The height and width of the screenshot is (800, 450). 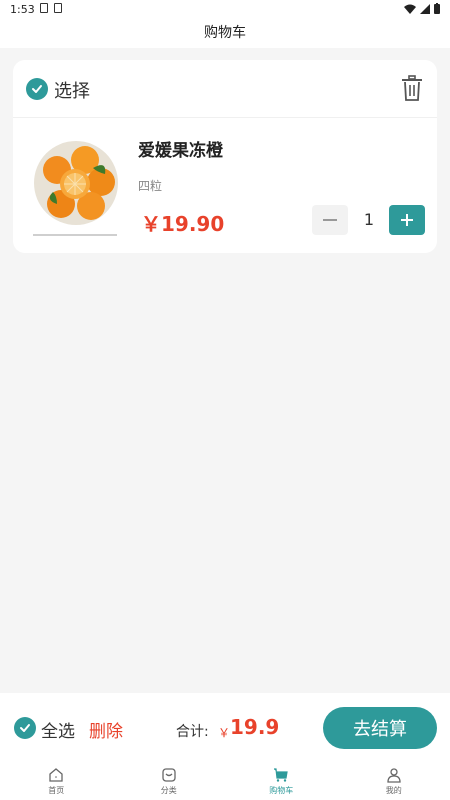 I want to click on product-image, so click(x=76, y=183).